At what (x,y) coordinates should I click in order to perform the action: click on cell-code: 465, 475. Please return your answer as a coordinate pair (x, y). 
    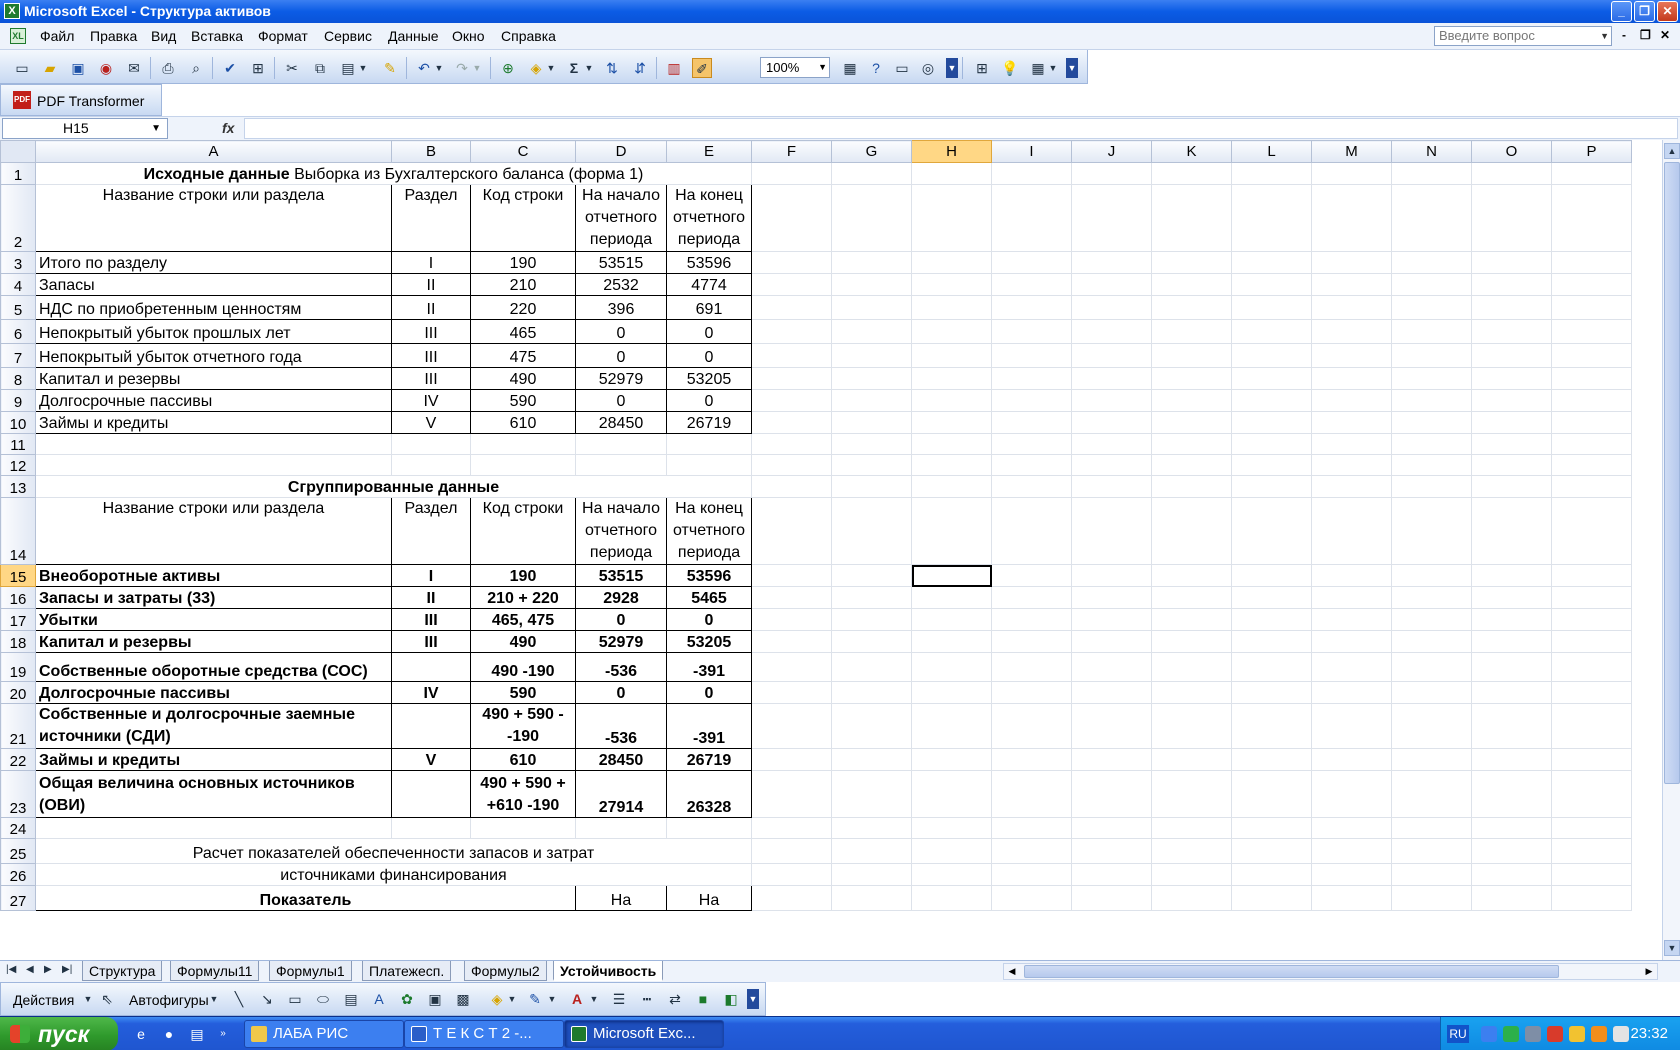
    Looking at the image, I should click on (523, 619).